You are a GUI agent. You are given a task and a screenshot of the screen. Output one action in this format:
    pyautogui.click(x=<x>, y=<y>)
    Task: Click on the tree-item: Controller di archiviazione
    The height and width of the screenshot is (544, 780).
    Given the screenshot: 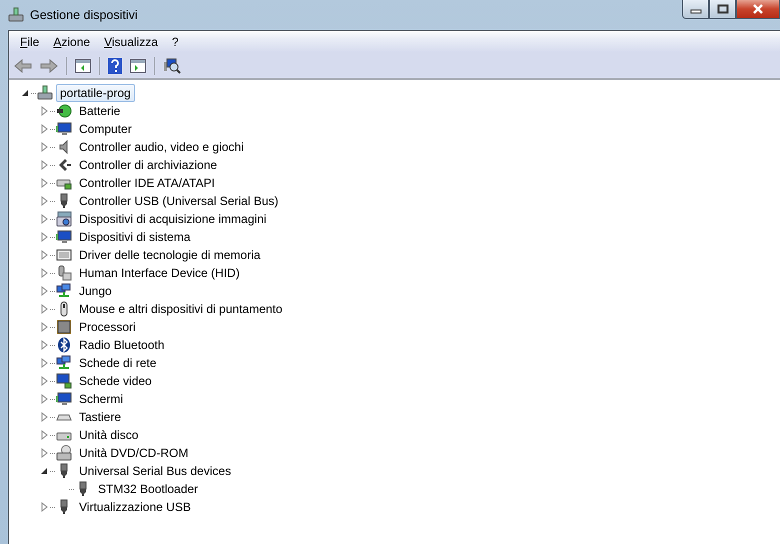 What is the action you would take?
    pyautogui.click(x=148, y=165)
    